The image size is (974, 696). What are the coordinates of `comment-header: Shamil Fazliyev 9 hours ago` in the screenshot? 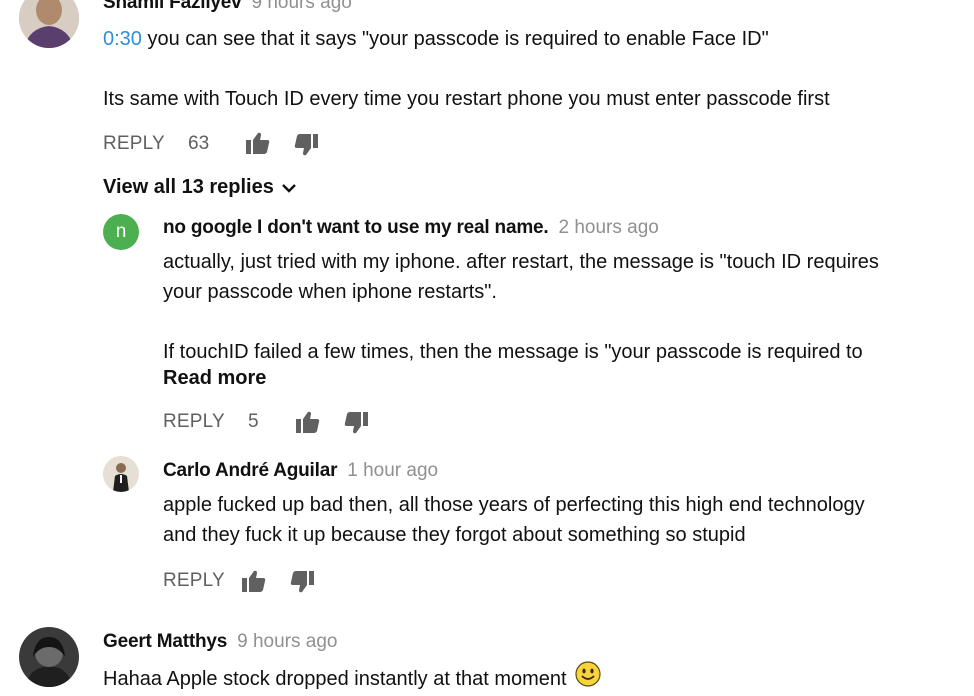 It's located at (227, 7).